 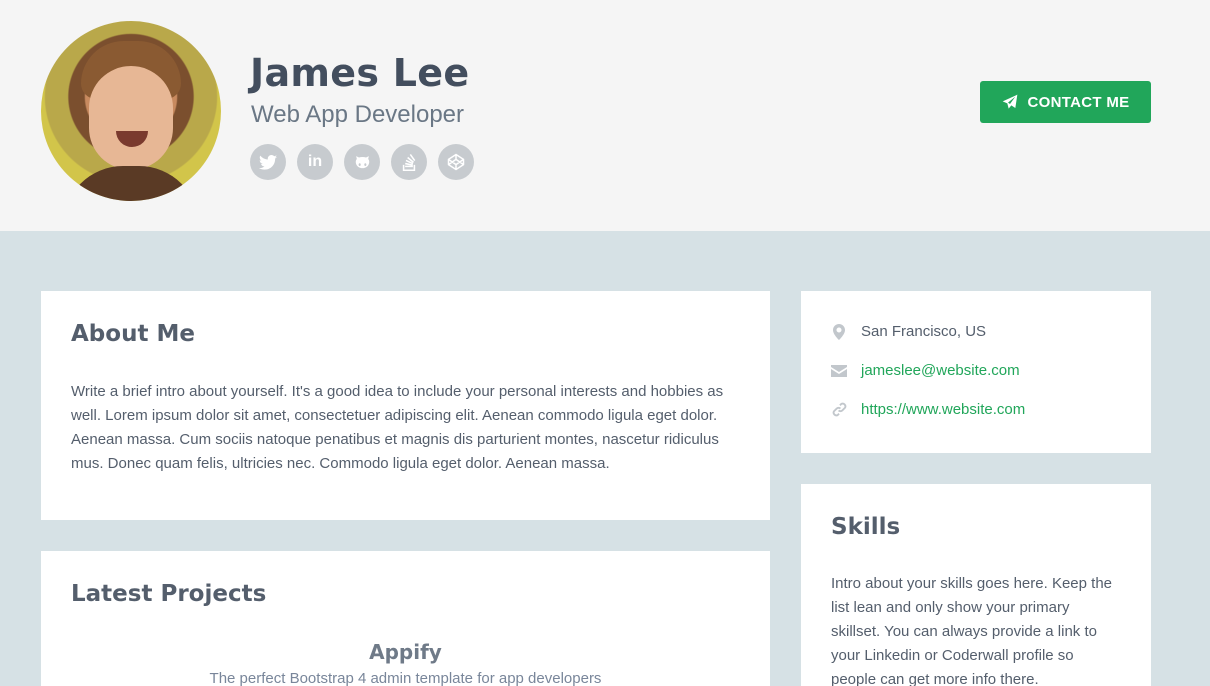 I want to click on projects-heading: Latest Projects, so click(x=169, y=594).